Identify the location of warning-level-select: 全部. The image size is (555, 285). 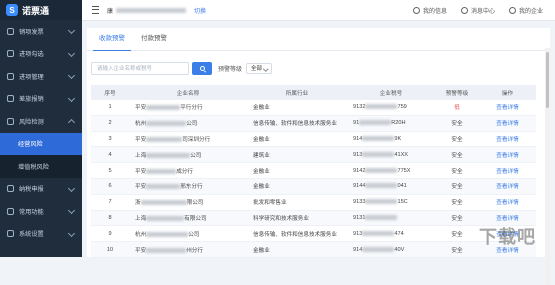
(259, 68).